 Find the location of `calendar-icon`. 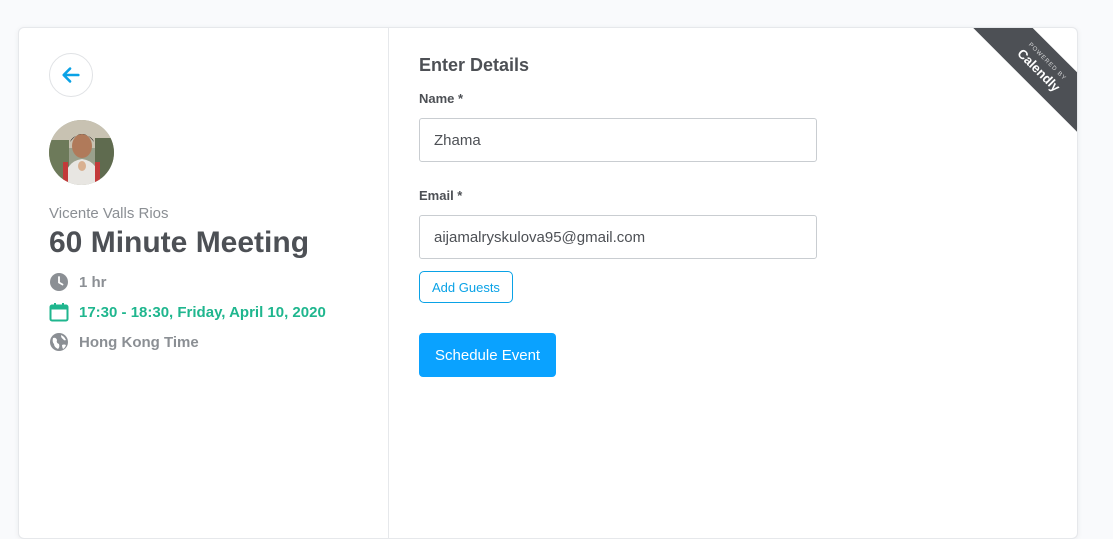

calendar-icon is located at coordinates (59, 312).